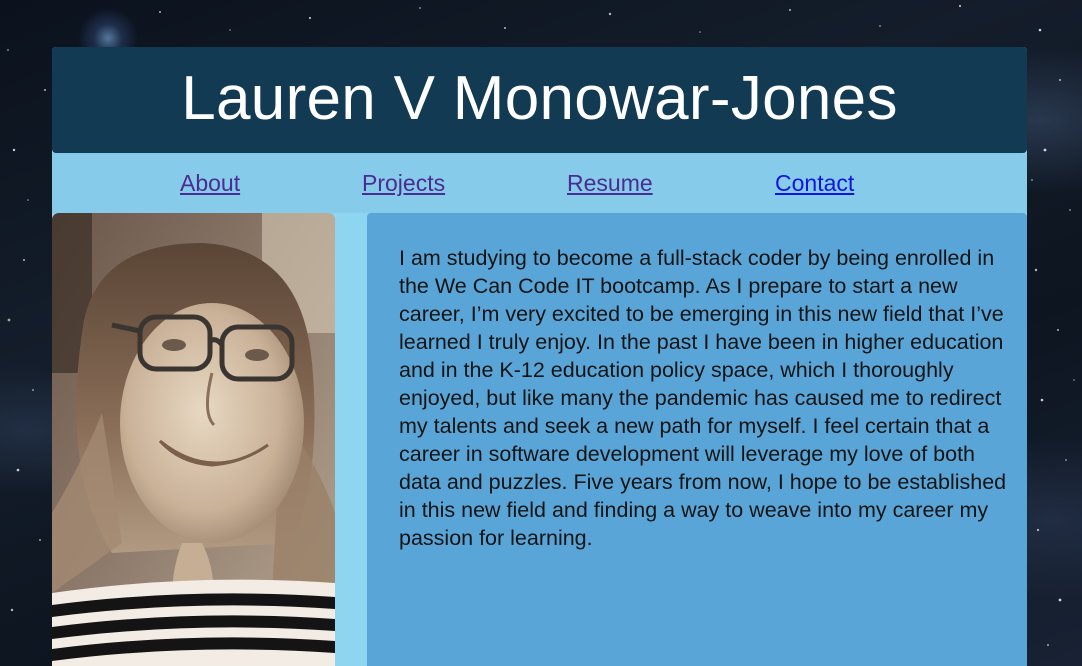 This screenshot has height=666, width=1082. Describe the element at coordinates (610, 183) in the screenshot. I see `nav-link-resume: Resume` at that location.